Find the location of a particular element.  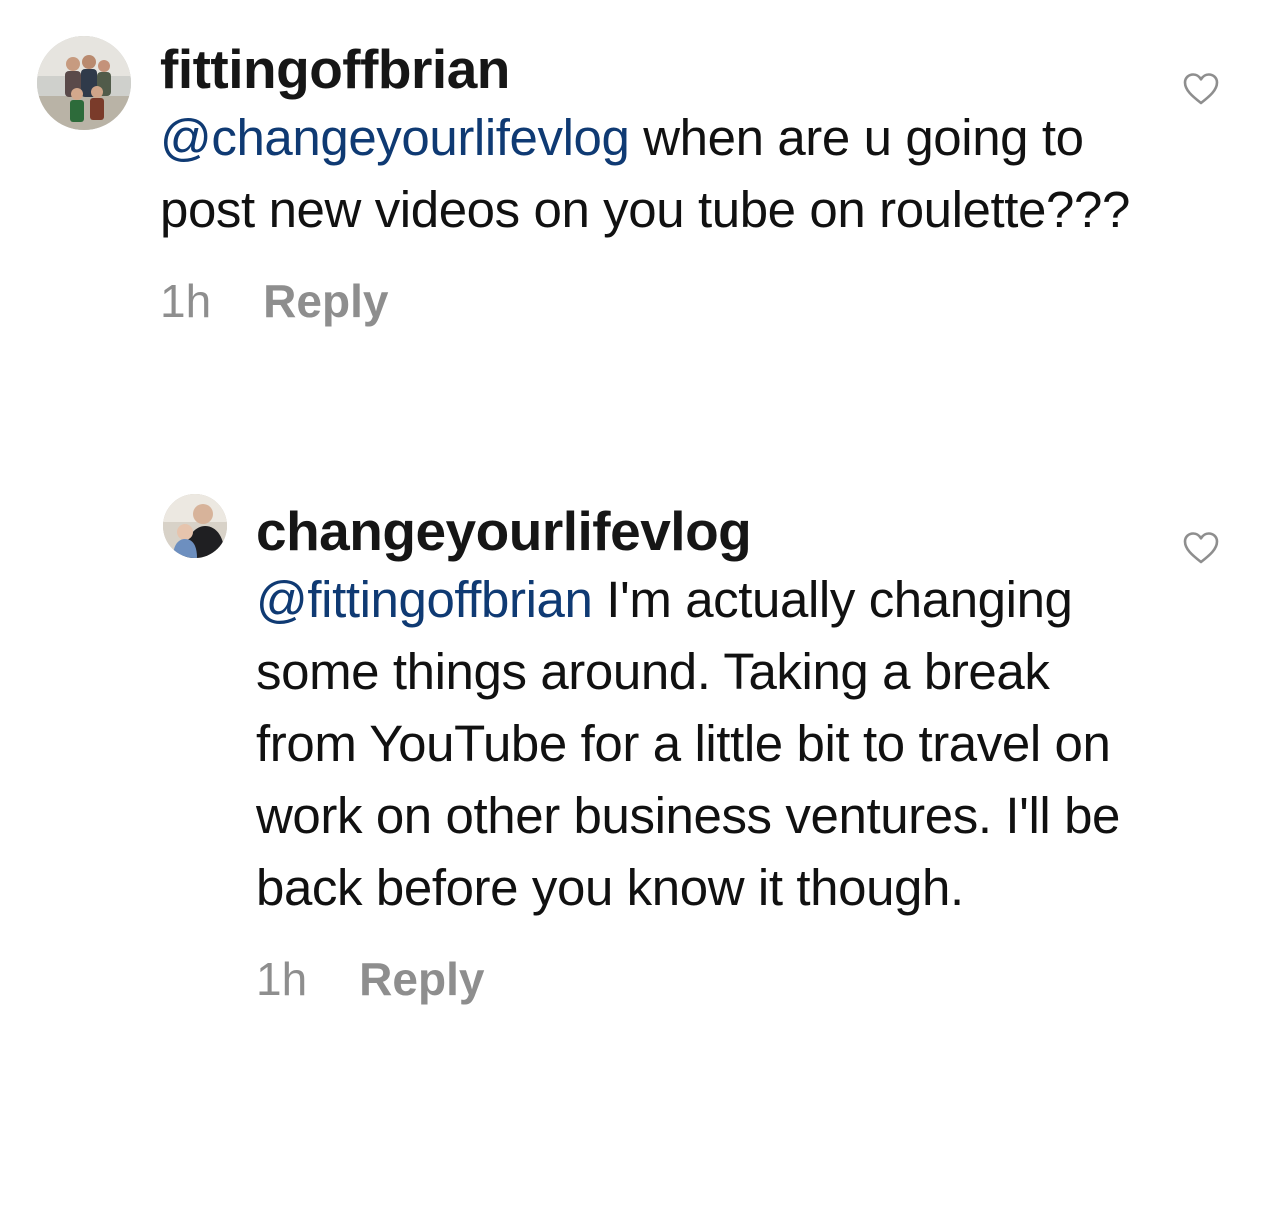

man-with-baby-avatar is located at coordinates (195, 526).